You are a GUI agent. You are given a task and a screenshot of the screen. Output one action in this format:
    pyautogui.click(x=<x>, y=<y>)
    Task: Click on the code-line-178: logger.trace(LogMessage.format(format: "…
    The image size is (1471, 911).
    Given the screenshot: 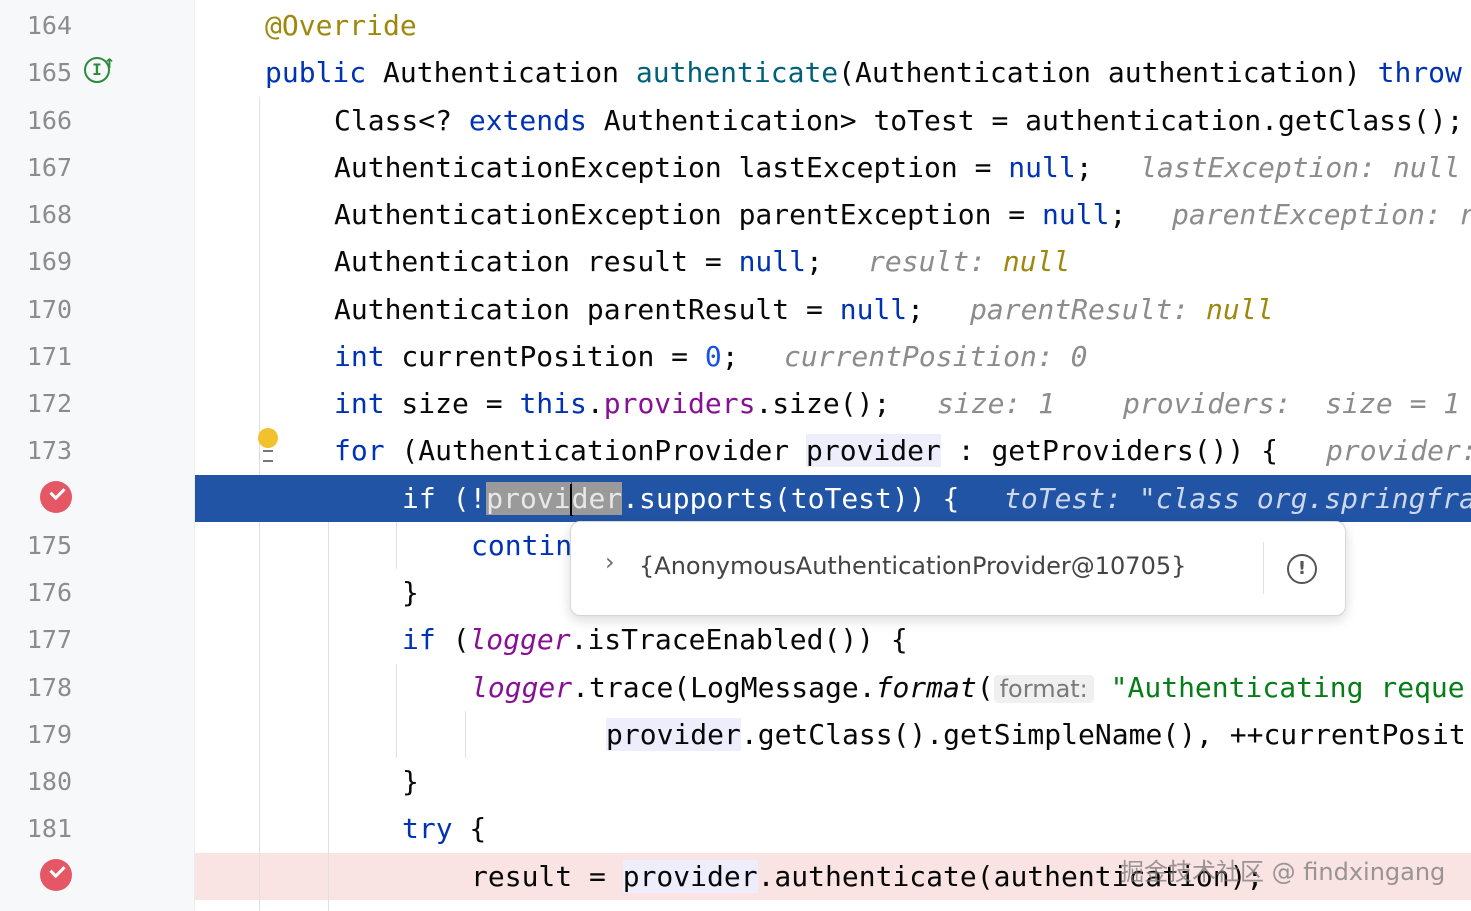 What is the action you would take?
    pyautogui.click(x=968, y=687)
    